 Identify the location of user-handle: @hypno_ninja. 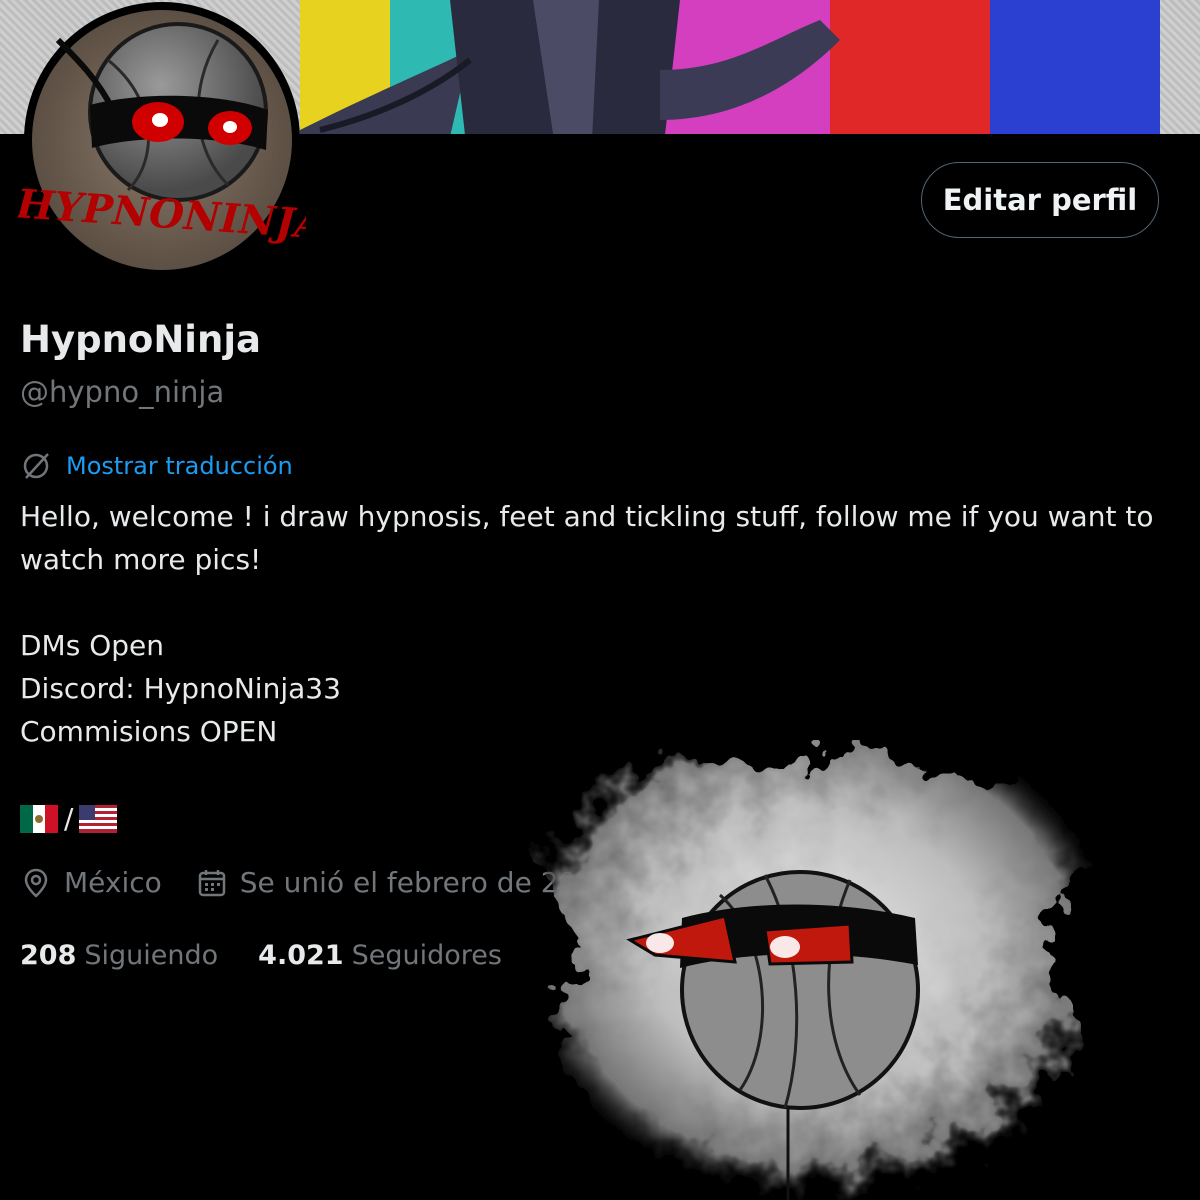
(122, 392).